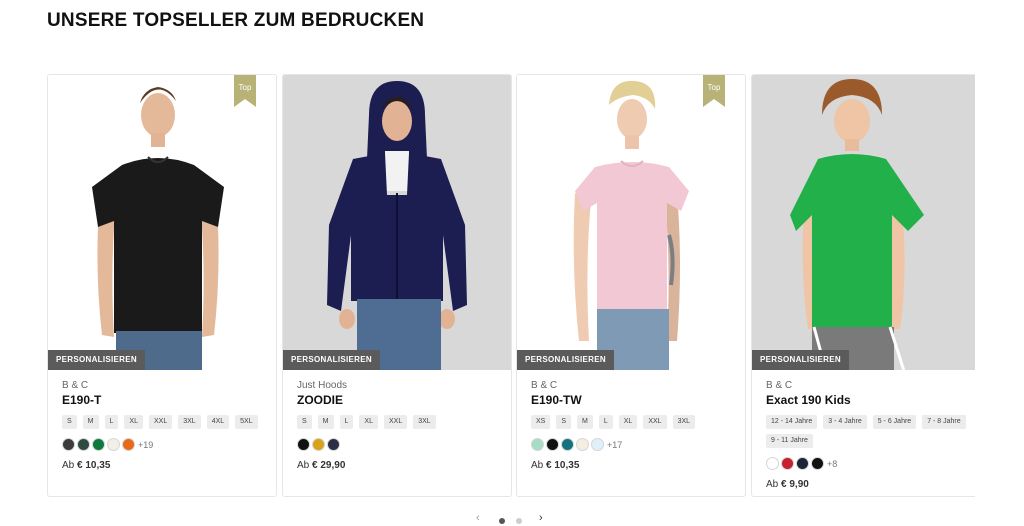  I want to click on section-title: UNSERE TOPSELLER ZUM BEDRUCKEN, so click(236, 20).